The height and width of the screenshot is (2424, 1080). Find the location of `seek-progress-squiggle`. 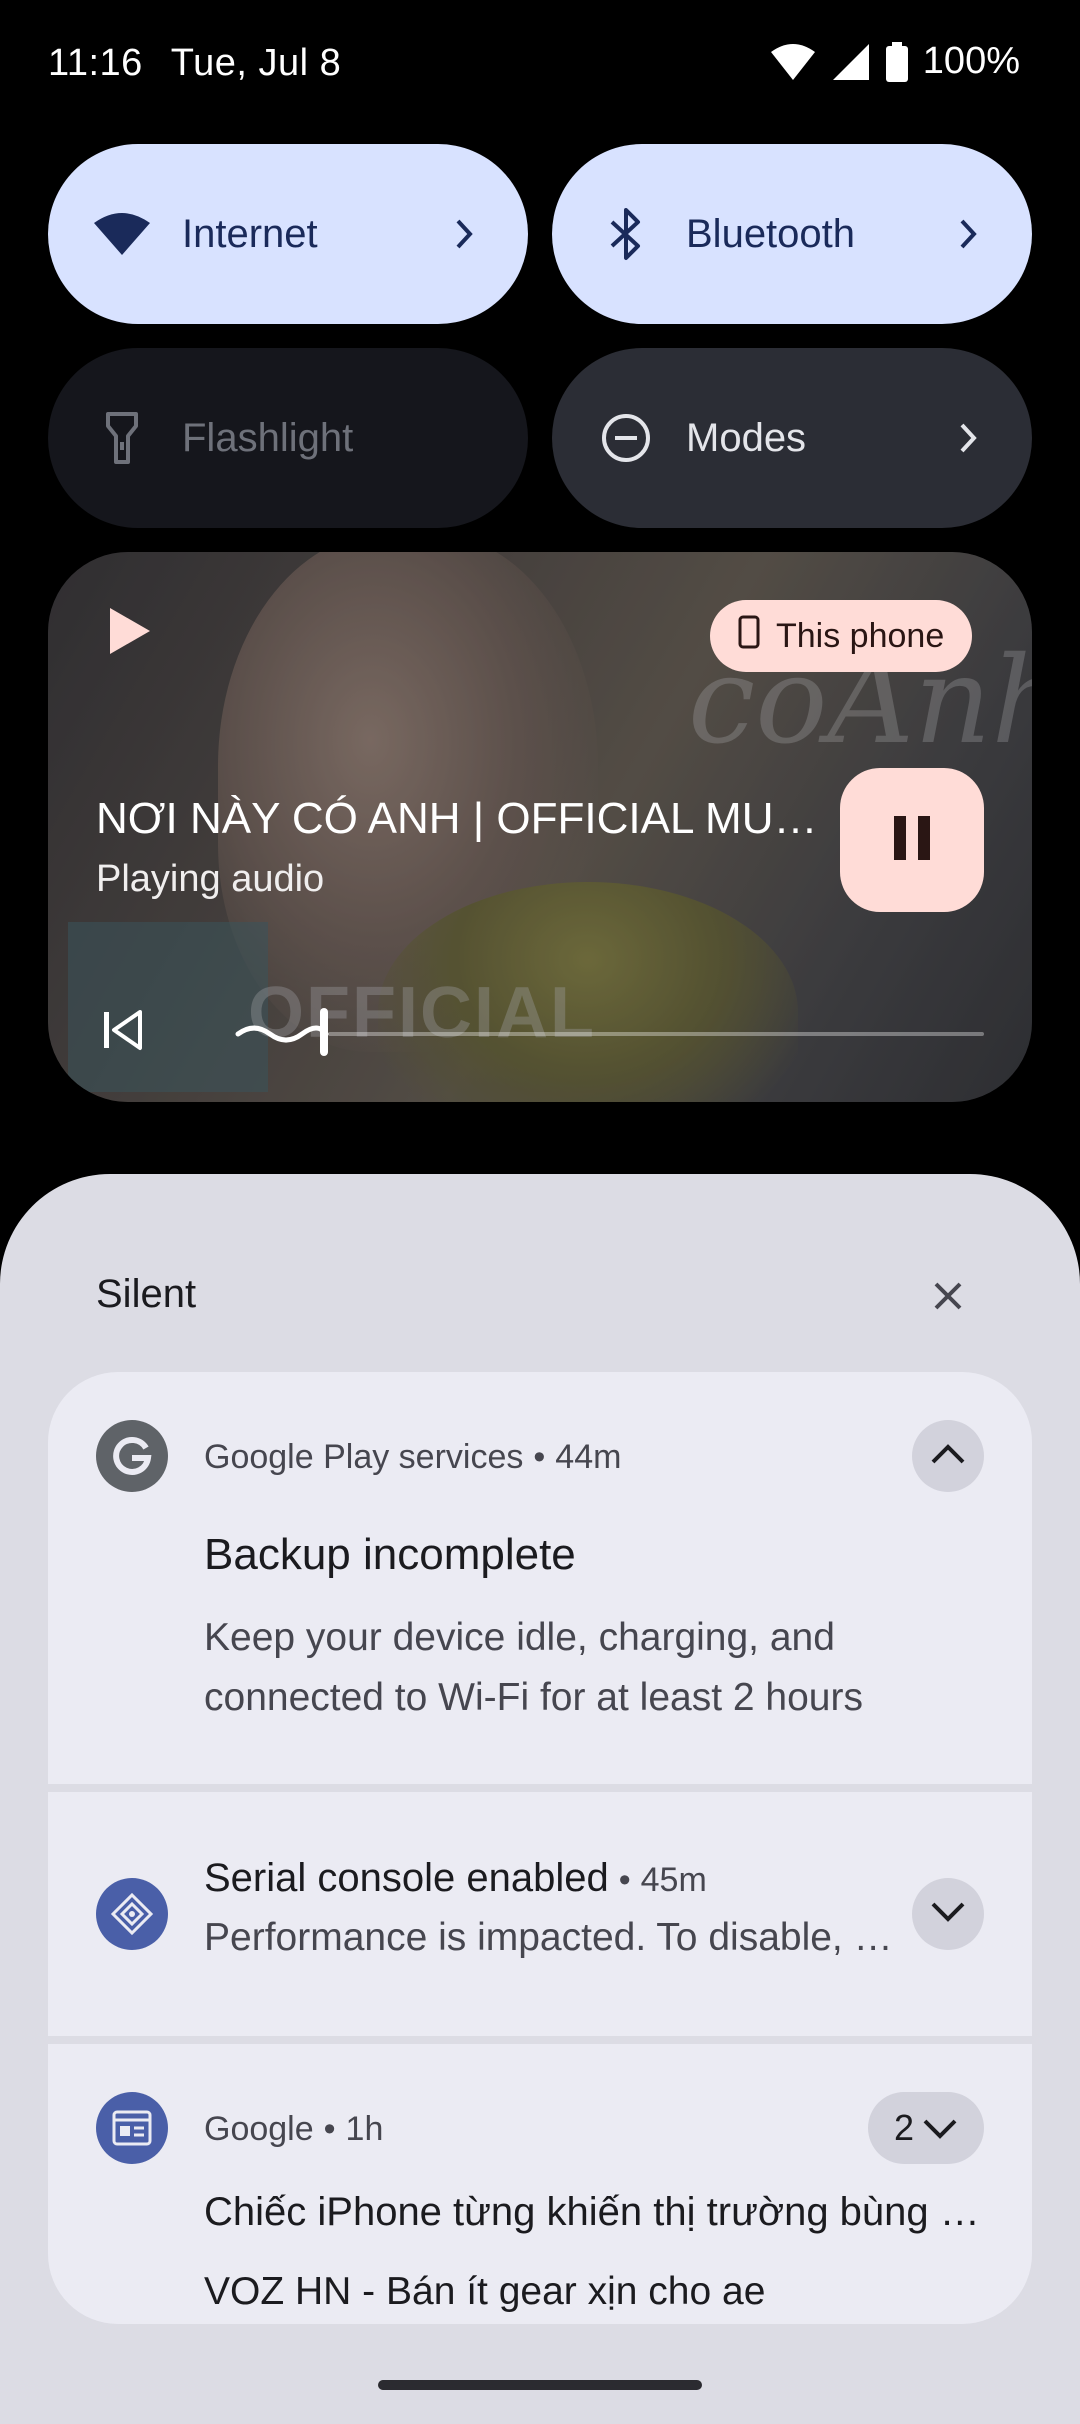

seek-progress-squiggle is located at coordinates (284, 1034).